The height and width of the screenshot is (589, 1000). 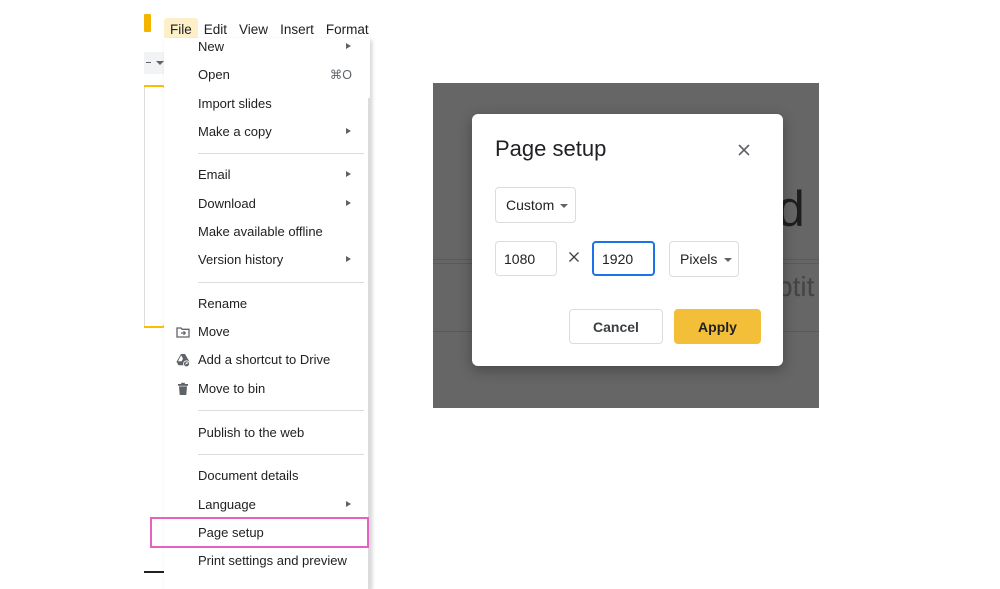 What do you see at coordinates (147, 23) in the screenshot?
I see `slides-logo-icon` at bounding box center [147, 23].